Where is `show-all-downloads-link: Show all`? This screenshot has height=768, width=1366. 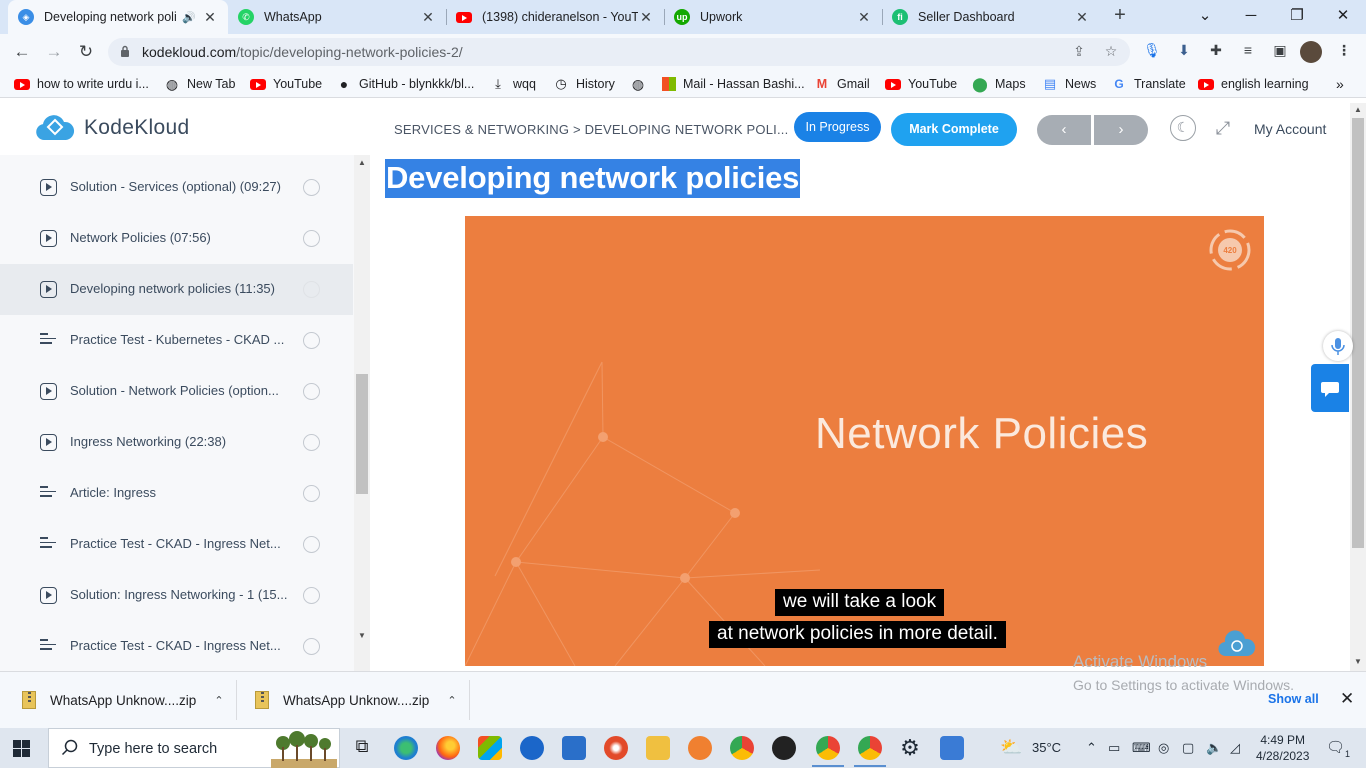 show-all-downloads-link: Show all is located at coordinates (1293, 699).